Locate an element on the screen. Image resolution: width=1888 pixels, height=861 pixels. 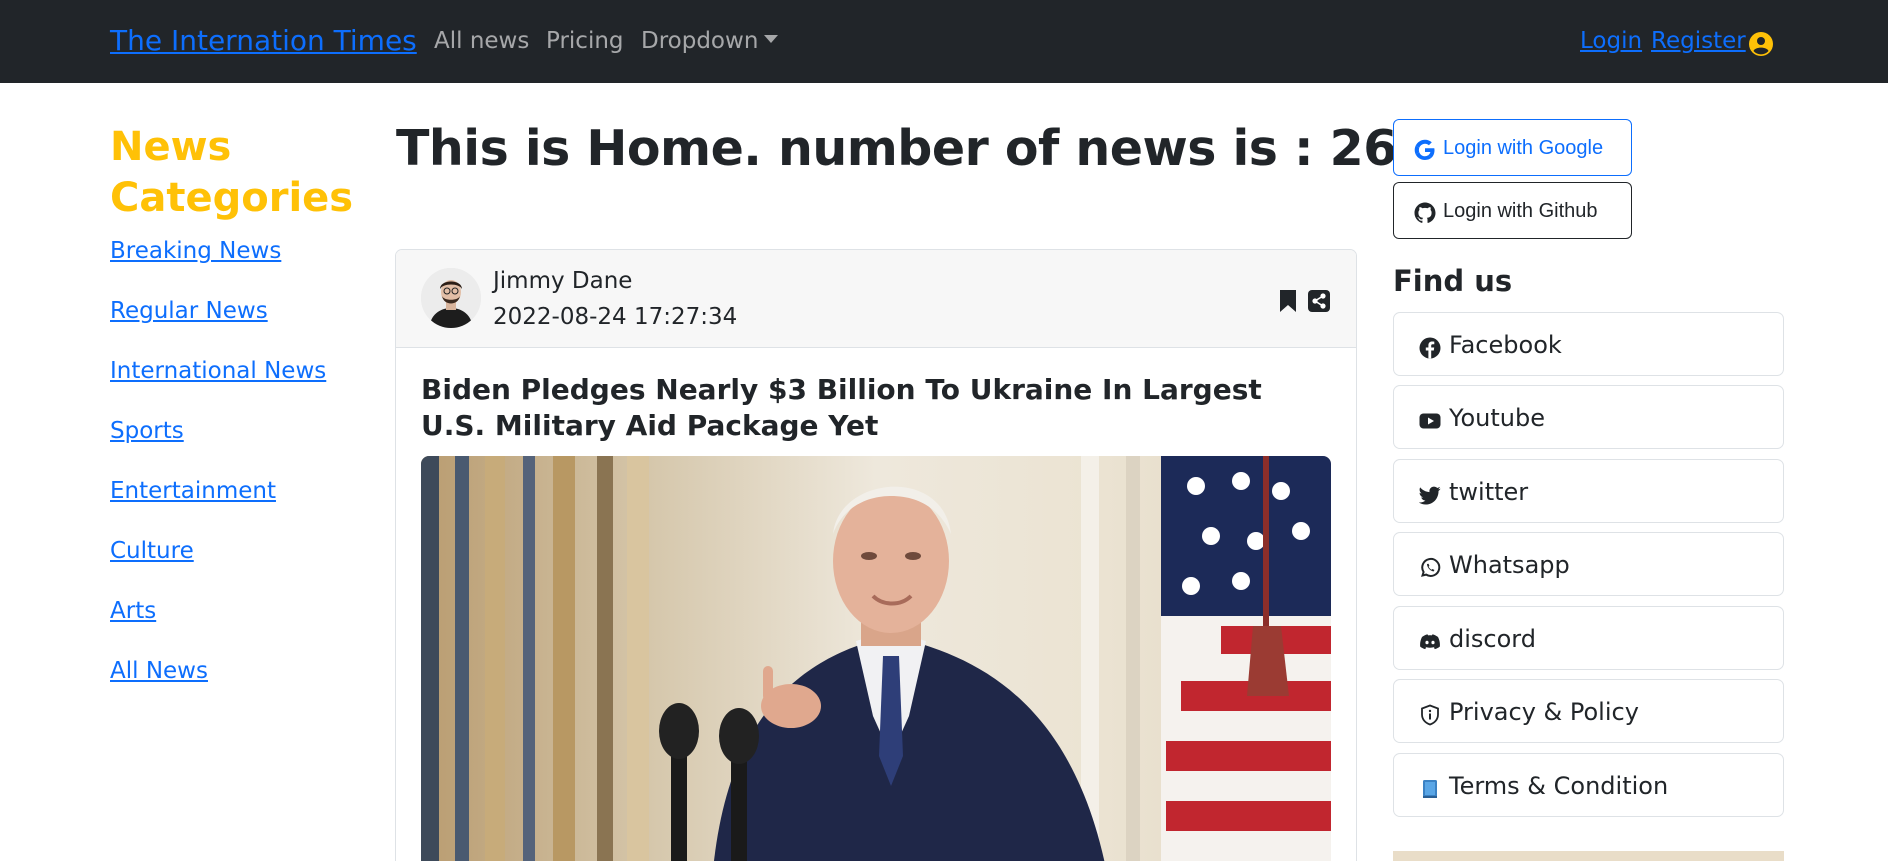
find-us-title: Find us is located at coordinates (1453, 281).